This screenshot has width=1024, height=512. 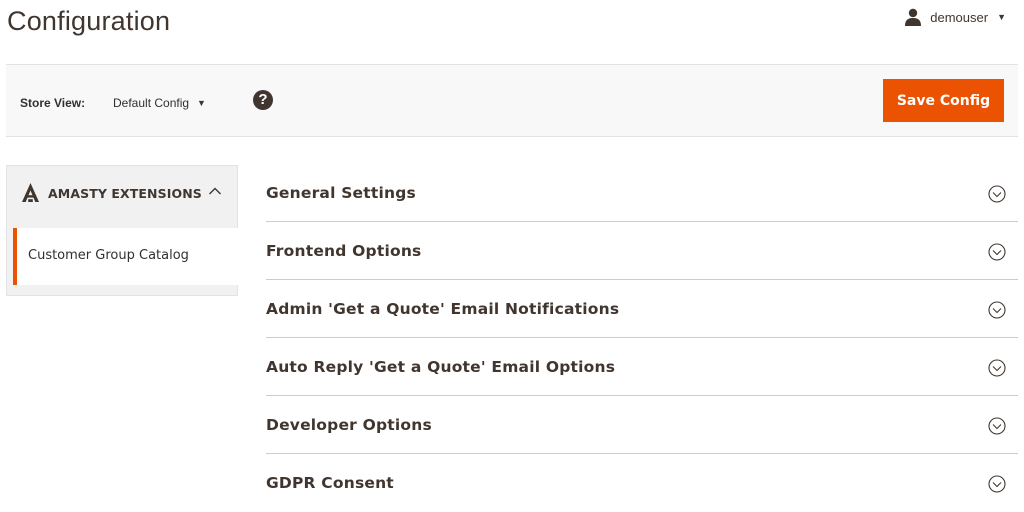 What do you see at coordinates (330, 483) in the screenshot?
I see `section-title: GDPR Consent` at bounding box center [330, 483].